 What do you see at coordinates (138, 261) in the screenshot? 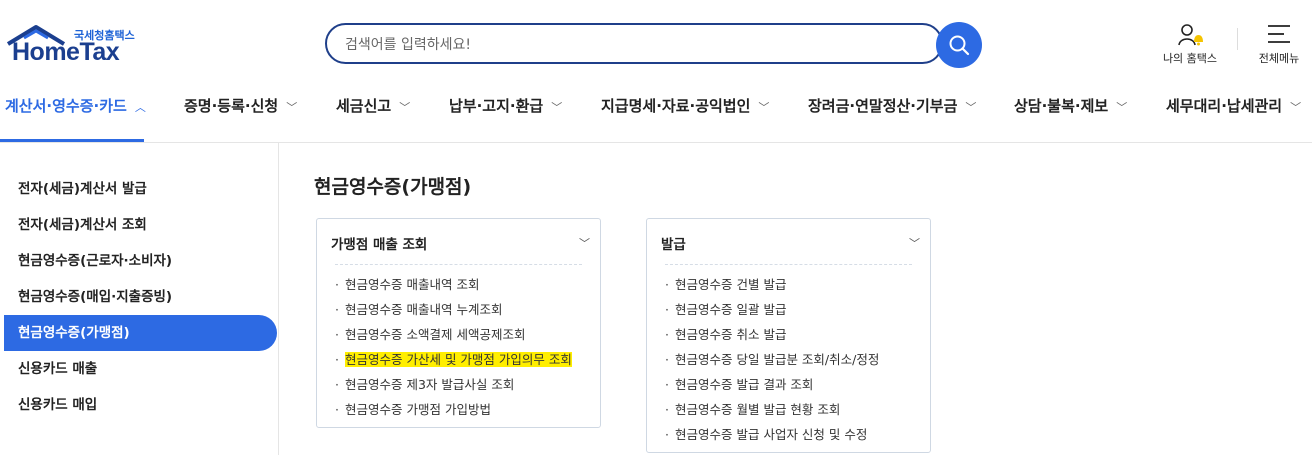
I see `sidebar-item-cash-receipt-consumer: 현금영수증(근로자·소비자)` at bounding box center [138, 261].